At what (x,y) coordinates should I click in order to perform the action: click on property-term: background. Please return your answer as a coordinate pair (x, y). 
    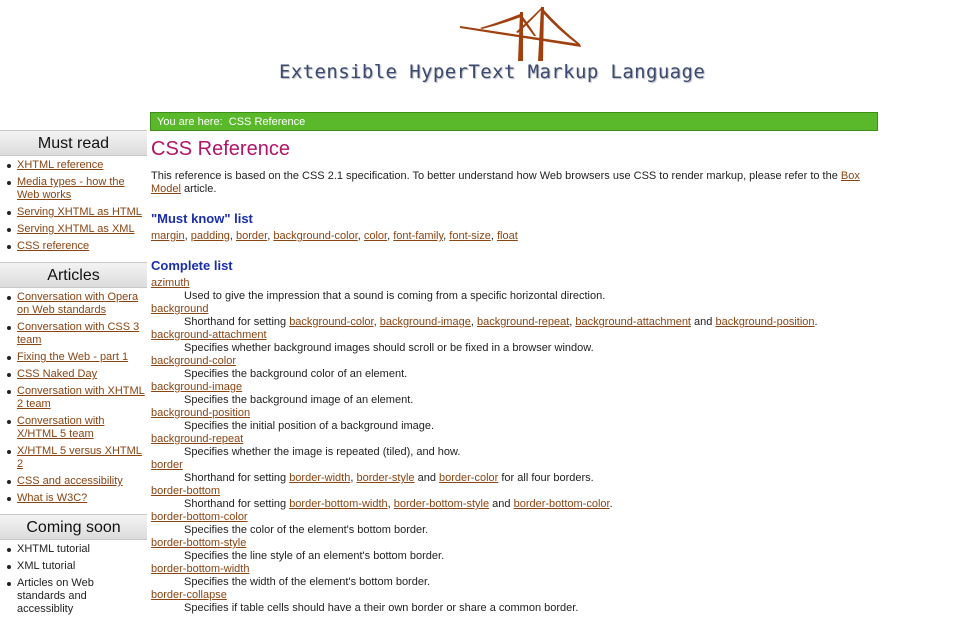
    Looking at the image, I should click on (513, 309).